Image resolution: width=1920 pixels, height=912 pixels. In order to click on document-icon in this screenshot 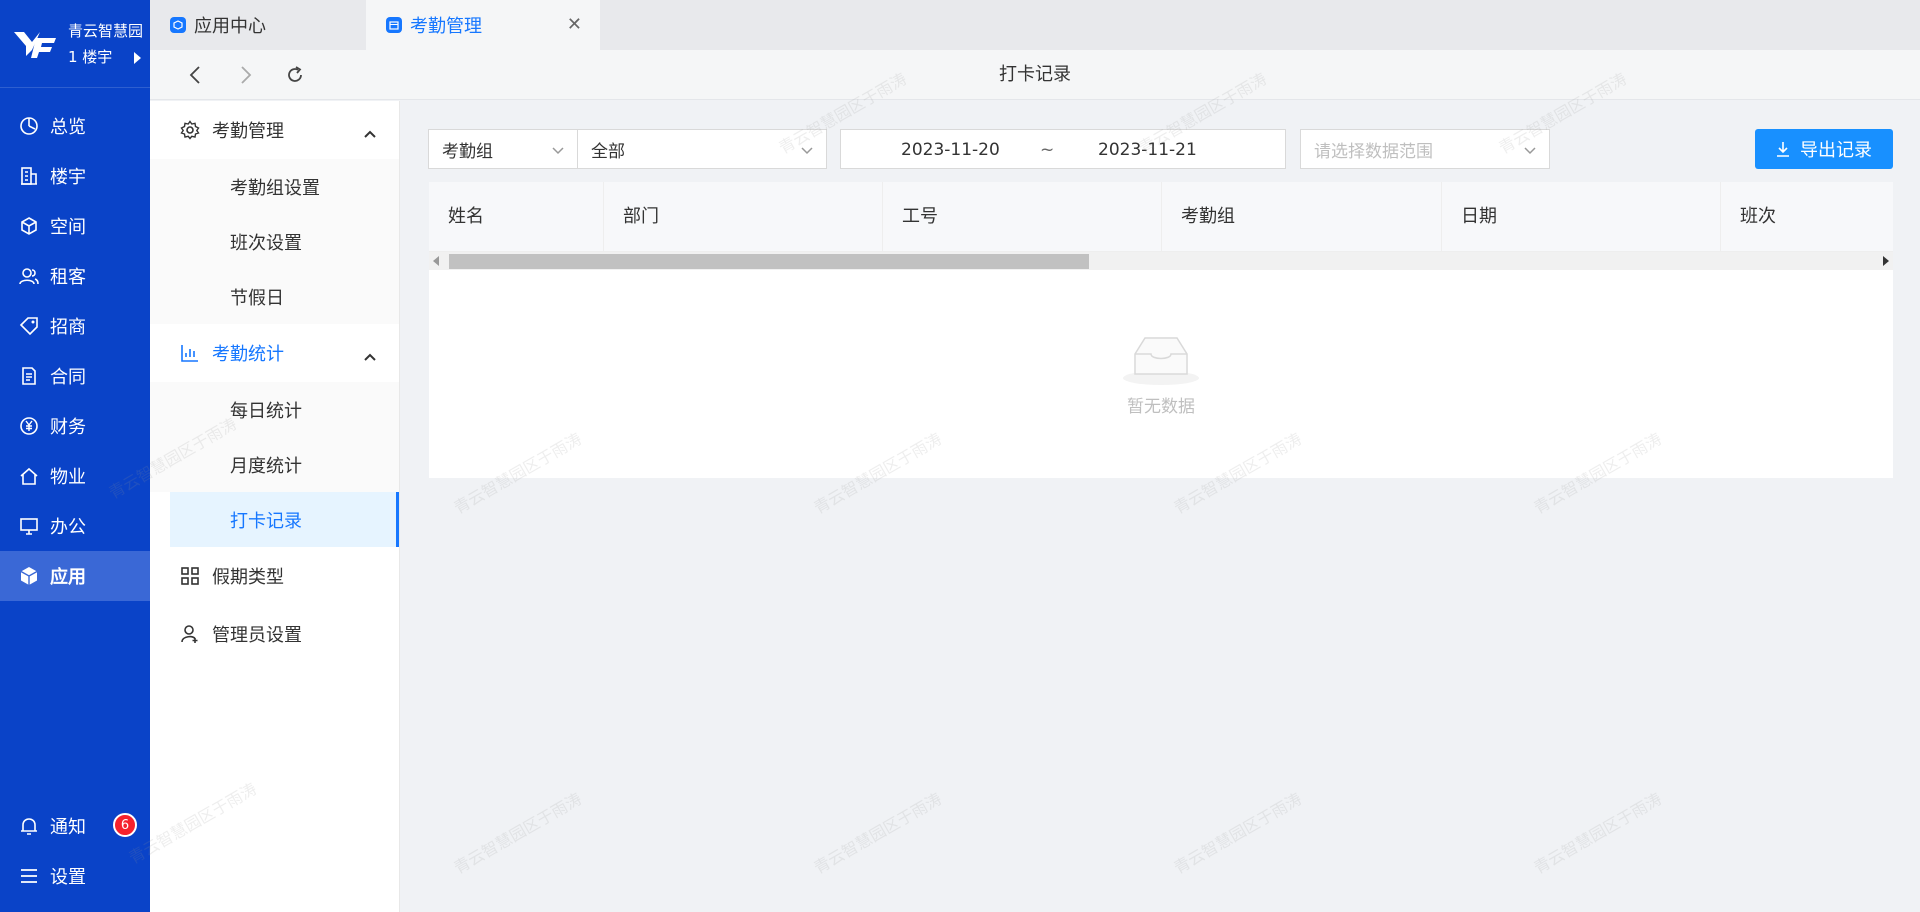, I will do `click(29, 376)`.